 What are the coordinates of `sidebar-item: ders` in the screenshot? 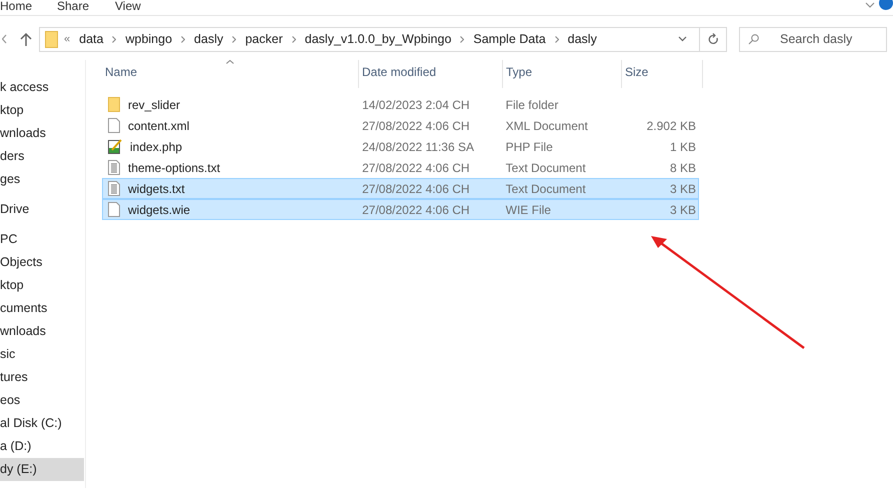 It's located at (42, 156).